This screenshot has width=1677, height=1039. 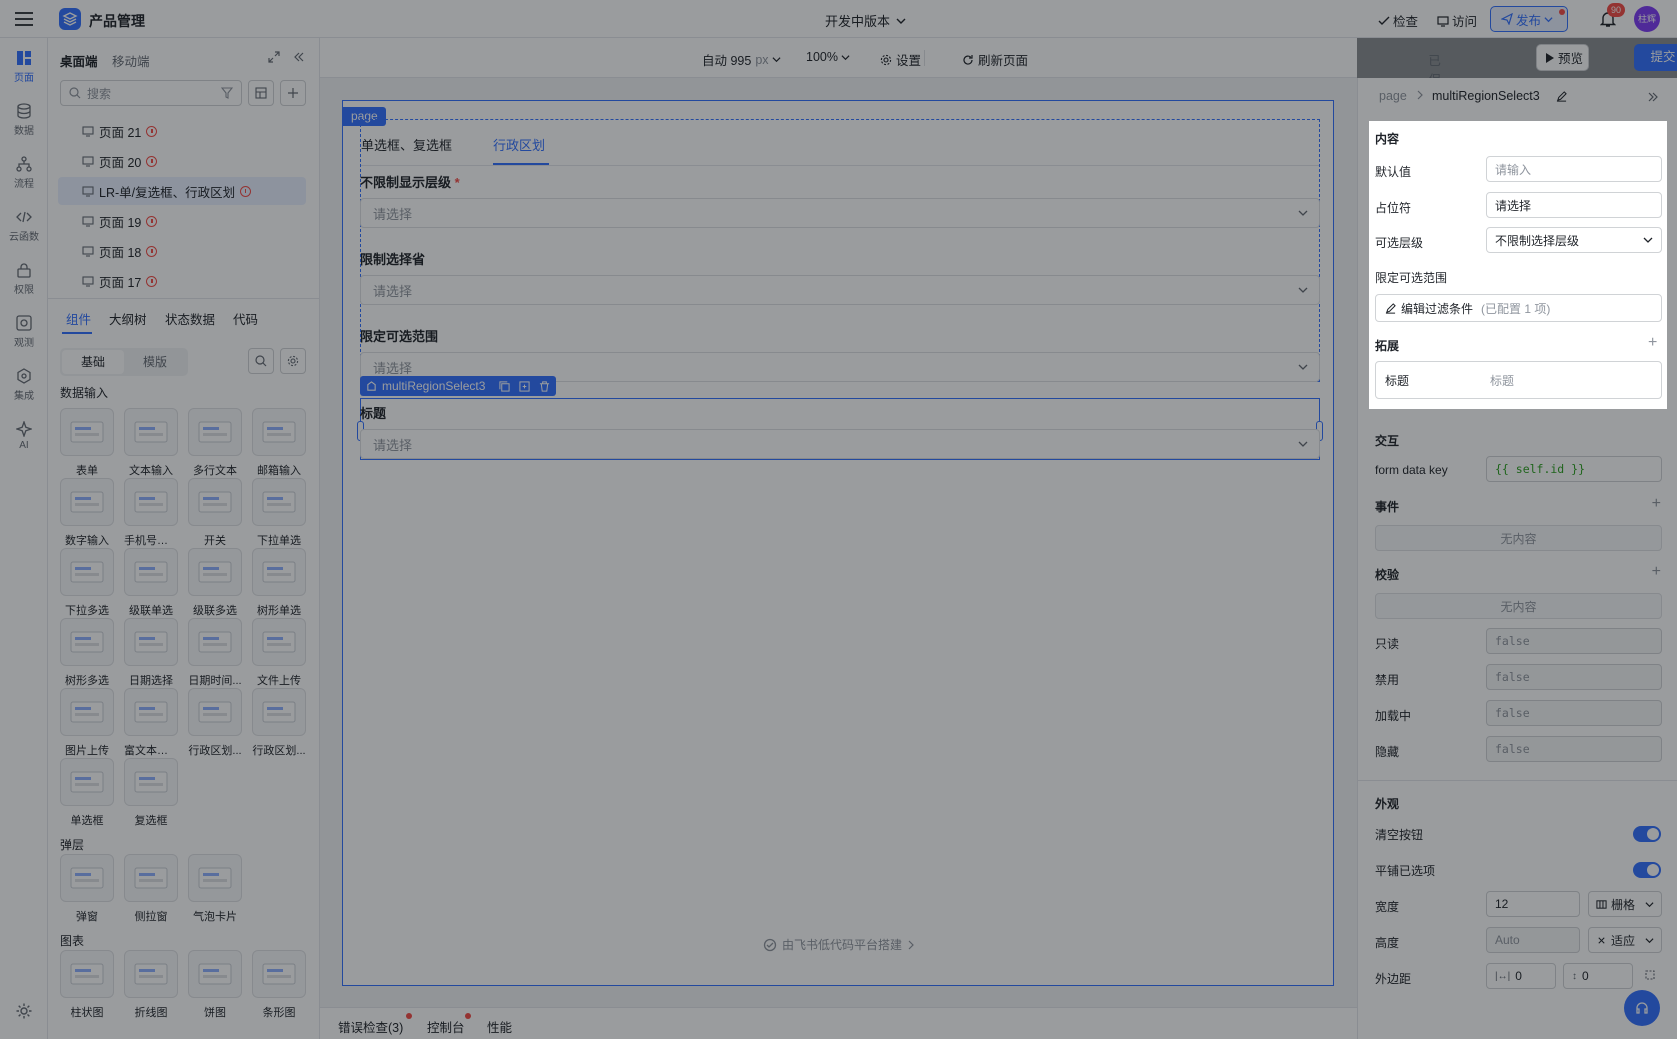 I want to click on default-value-input: 请输入, so click(x=1574, y=169).